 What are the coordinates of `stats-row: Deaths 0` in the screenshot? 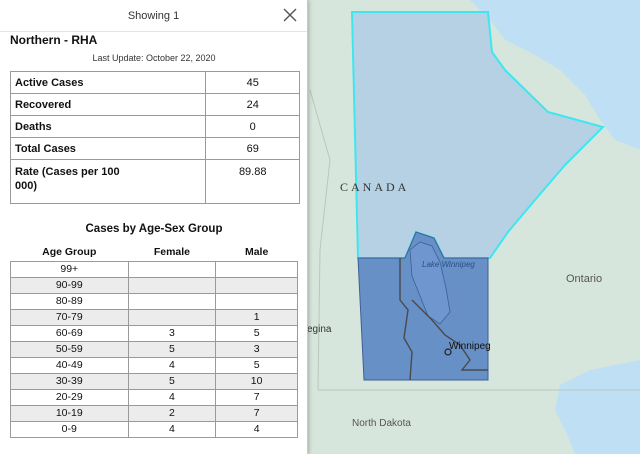 It's located at (154, 126).